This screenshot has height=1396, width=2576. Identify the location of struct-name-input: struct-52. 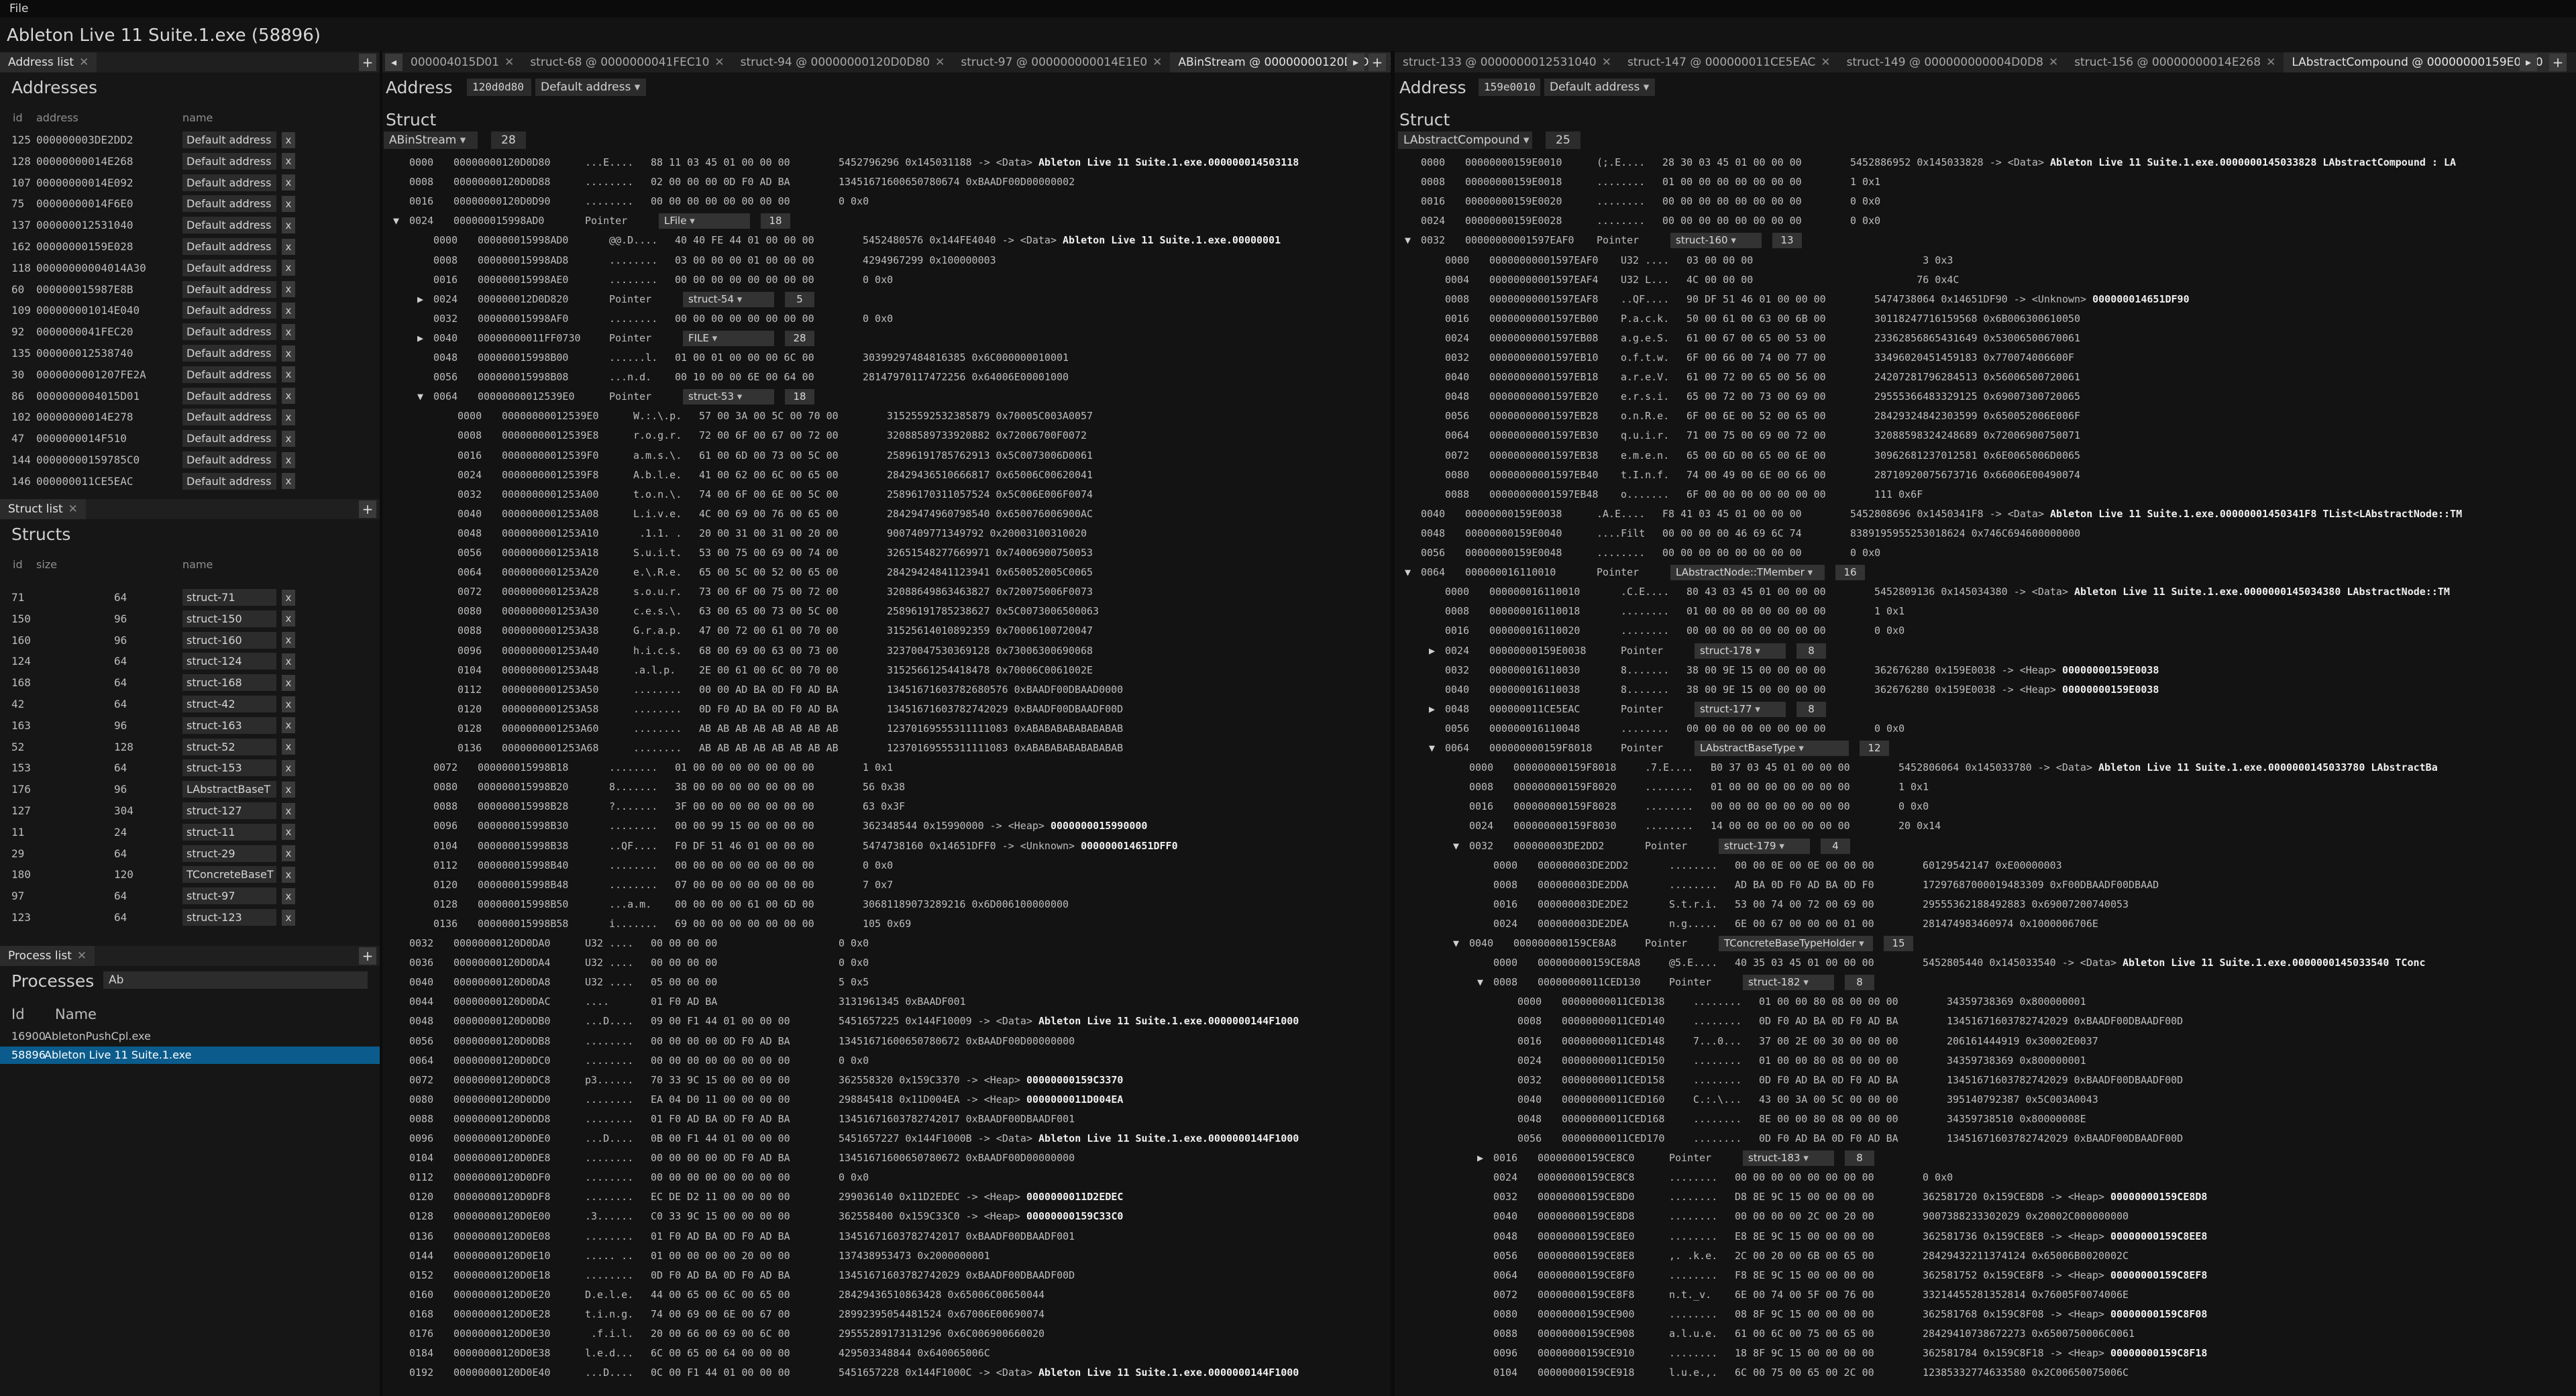
(229, 746).